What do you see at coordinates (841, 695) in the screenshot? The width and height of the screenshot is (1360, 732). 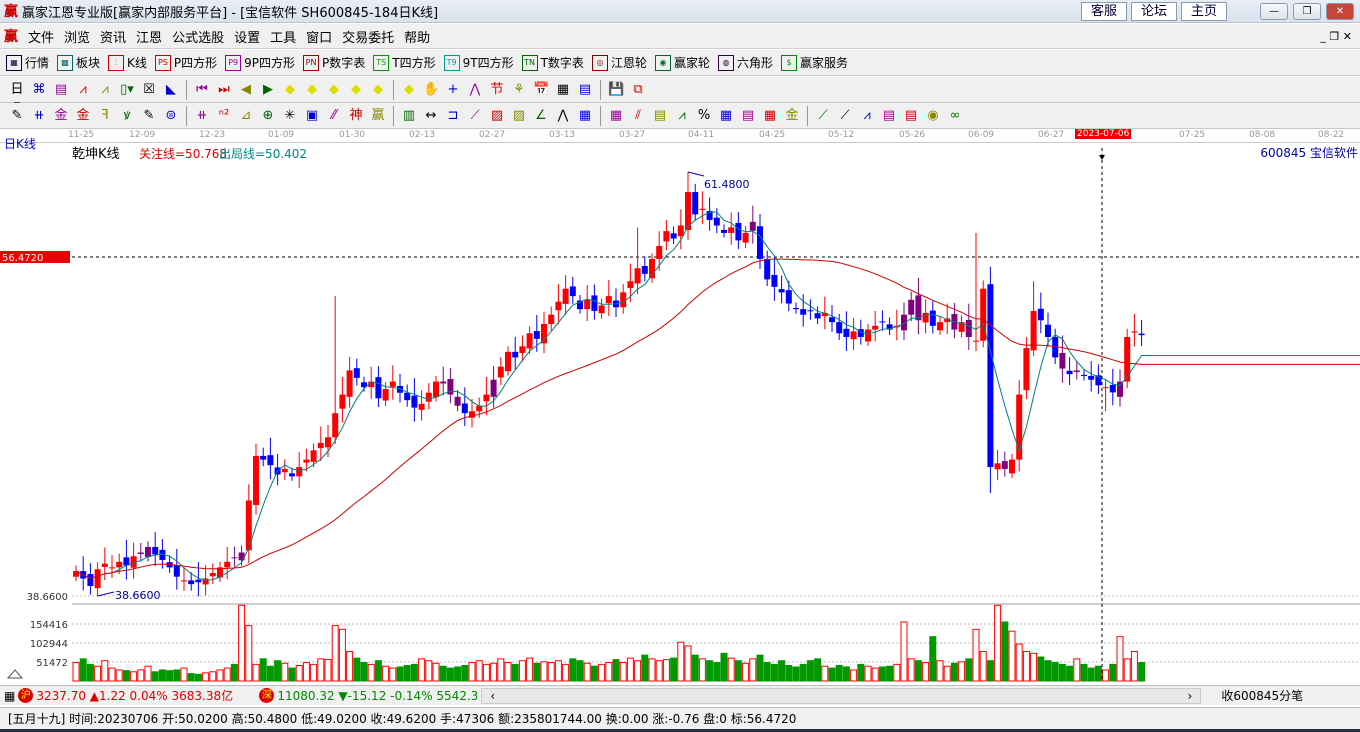 I see `horizontal-scrollbar: ‹ ›` at bounding box center [841, 695].